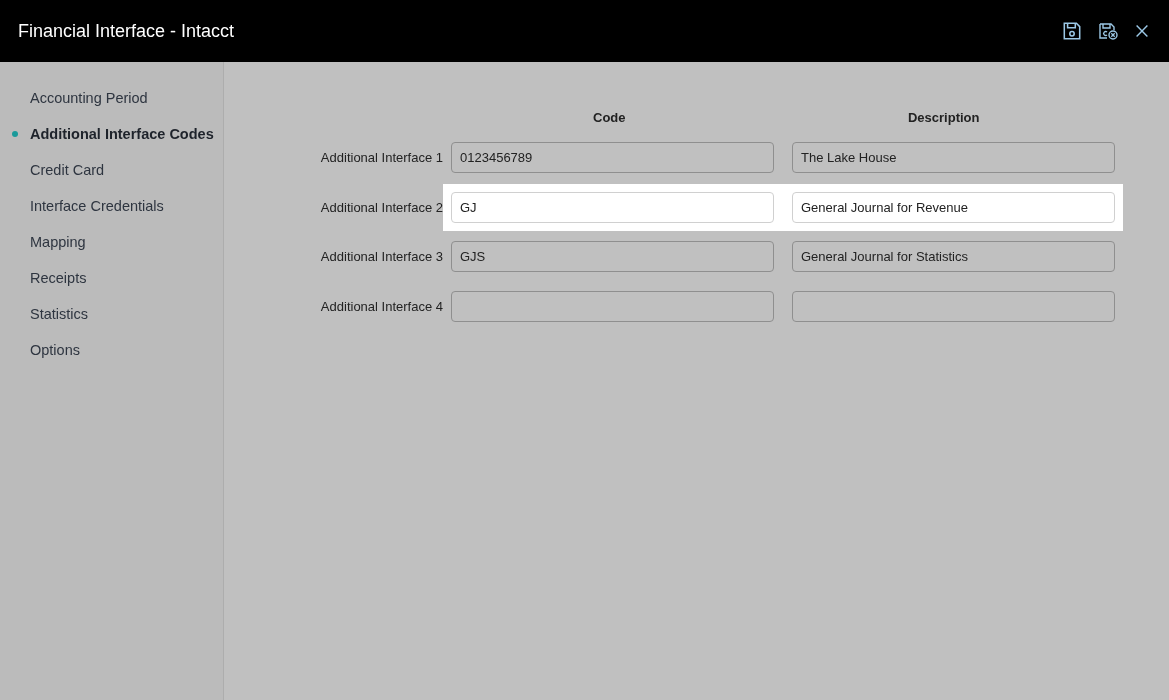  Describe the element at coordinates (612, 257) in the screenshot. I see `code-field: GJS` at that location.